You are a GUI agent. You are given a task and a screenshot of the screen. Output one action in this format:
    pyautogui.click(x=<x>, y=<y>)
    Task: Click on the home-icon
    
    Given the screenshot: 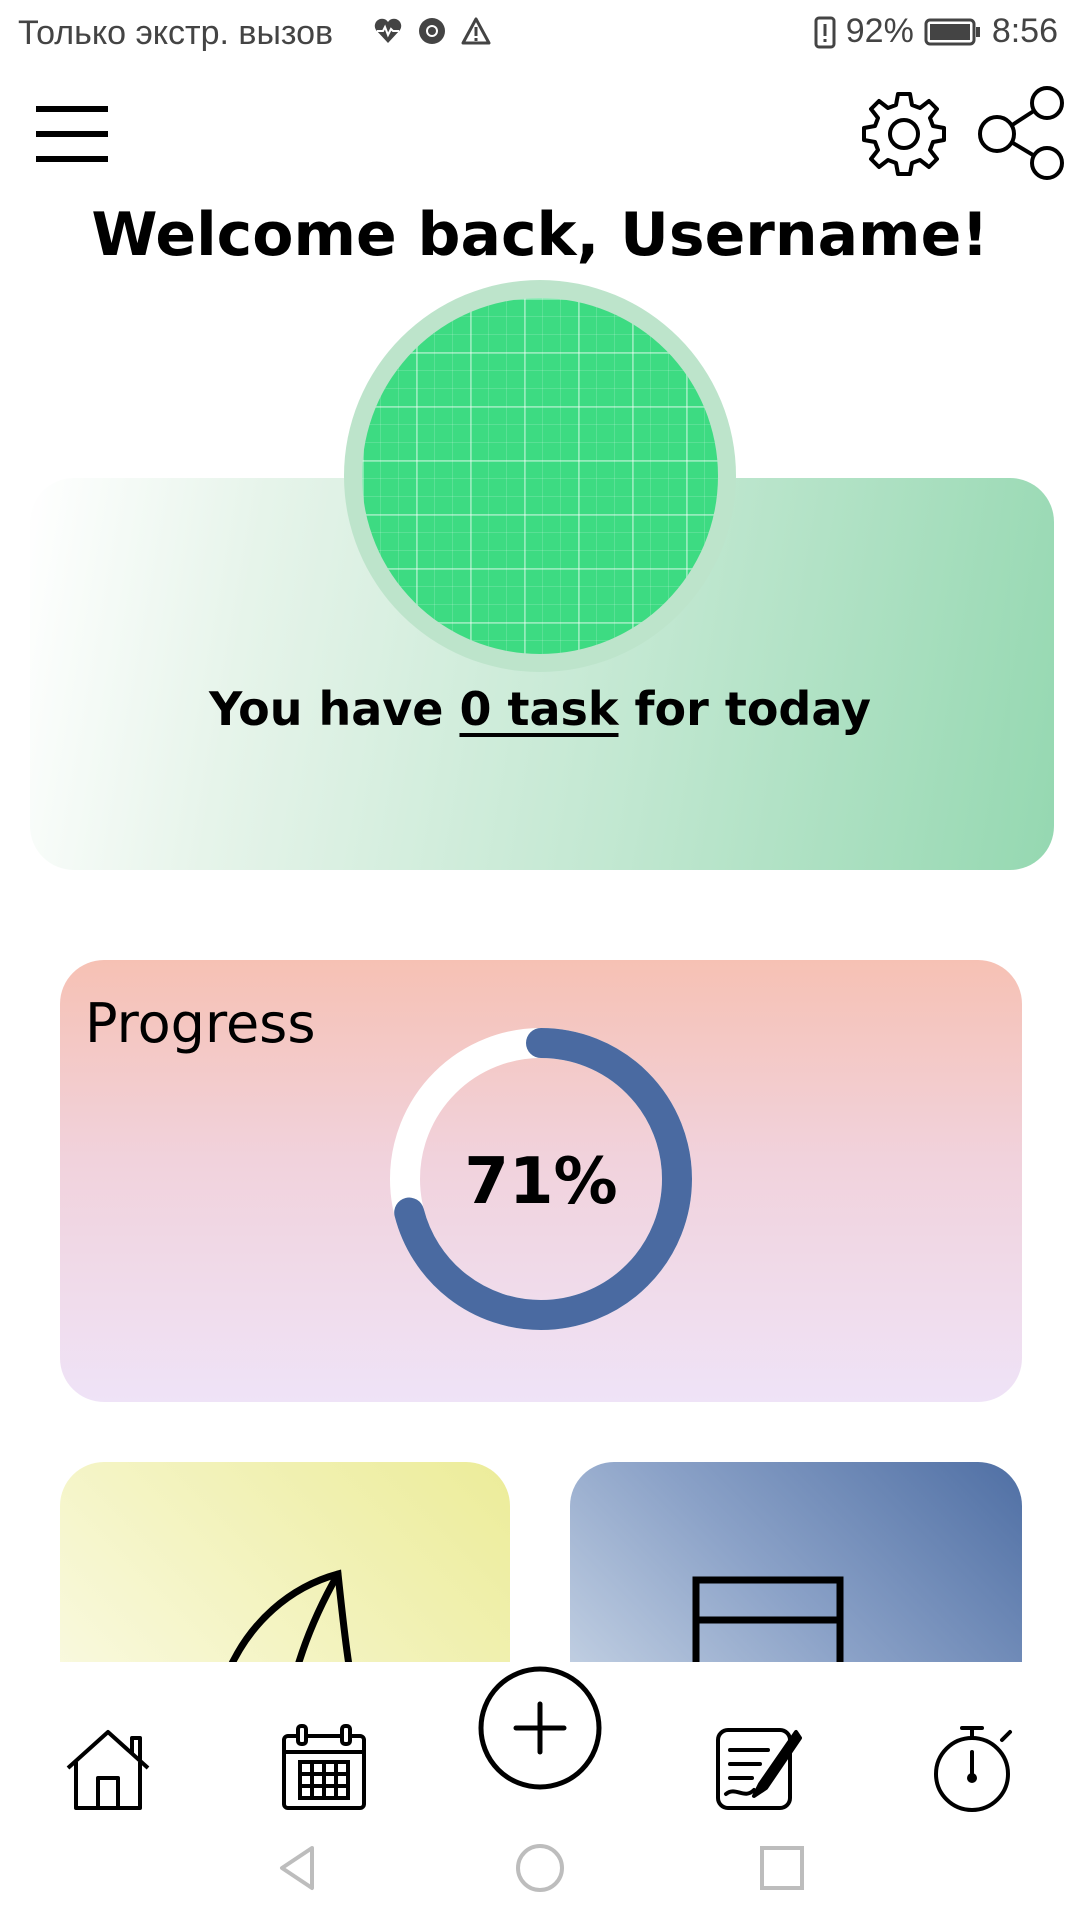 What is the action you would take?
    pyautogui.click(x=108, y=1768)
    